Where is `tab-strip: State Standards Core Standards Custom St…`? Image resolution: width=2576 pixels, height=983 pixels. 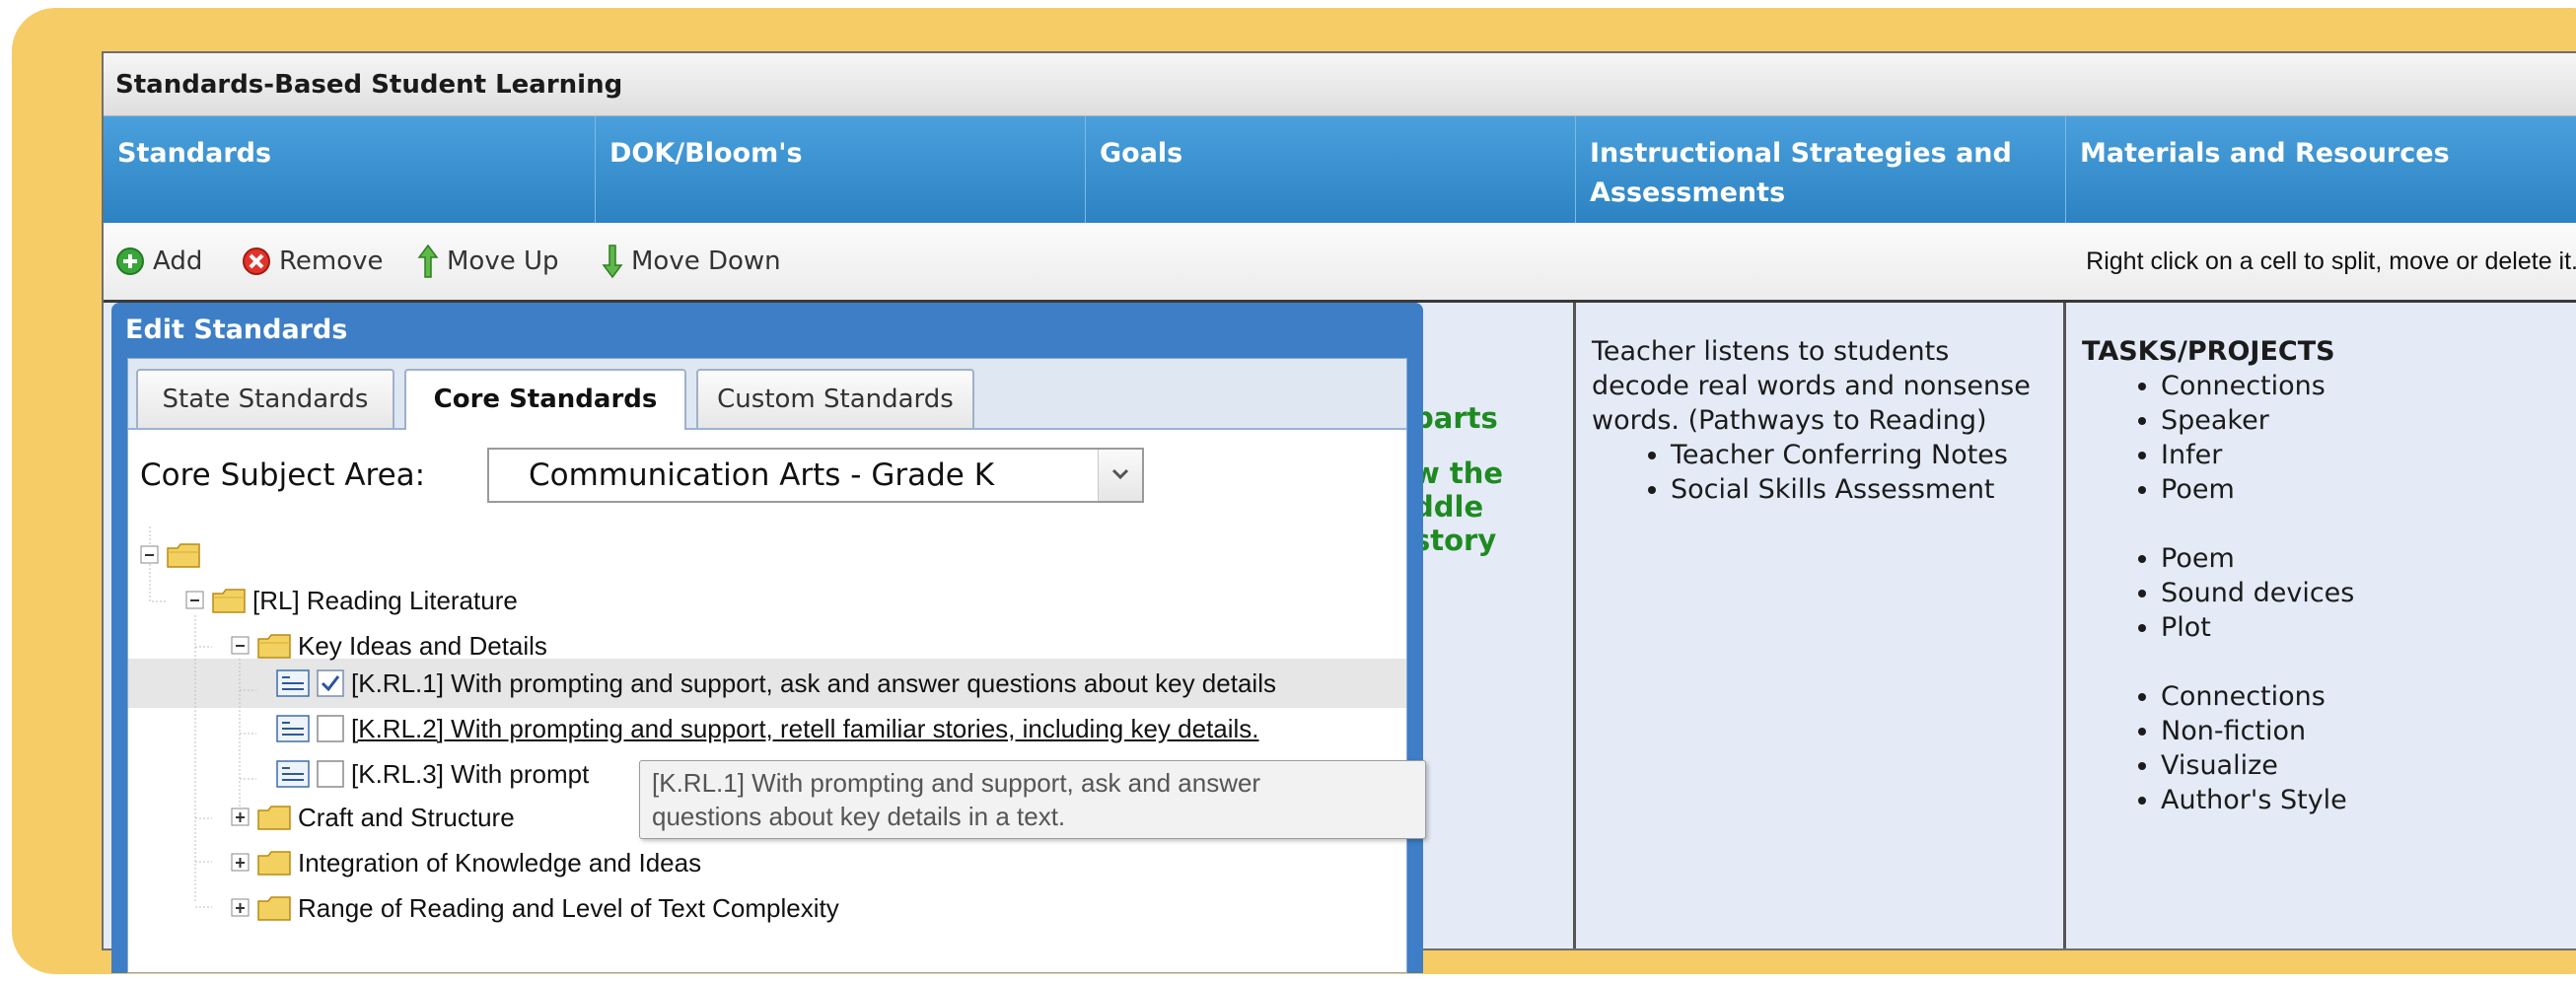
tab-strip: State Standards Core Standards Custom St… is located at coordinates (767, 394).